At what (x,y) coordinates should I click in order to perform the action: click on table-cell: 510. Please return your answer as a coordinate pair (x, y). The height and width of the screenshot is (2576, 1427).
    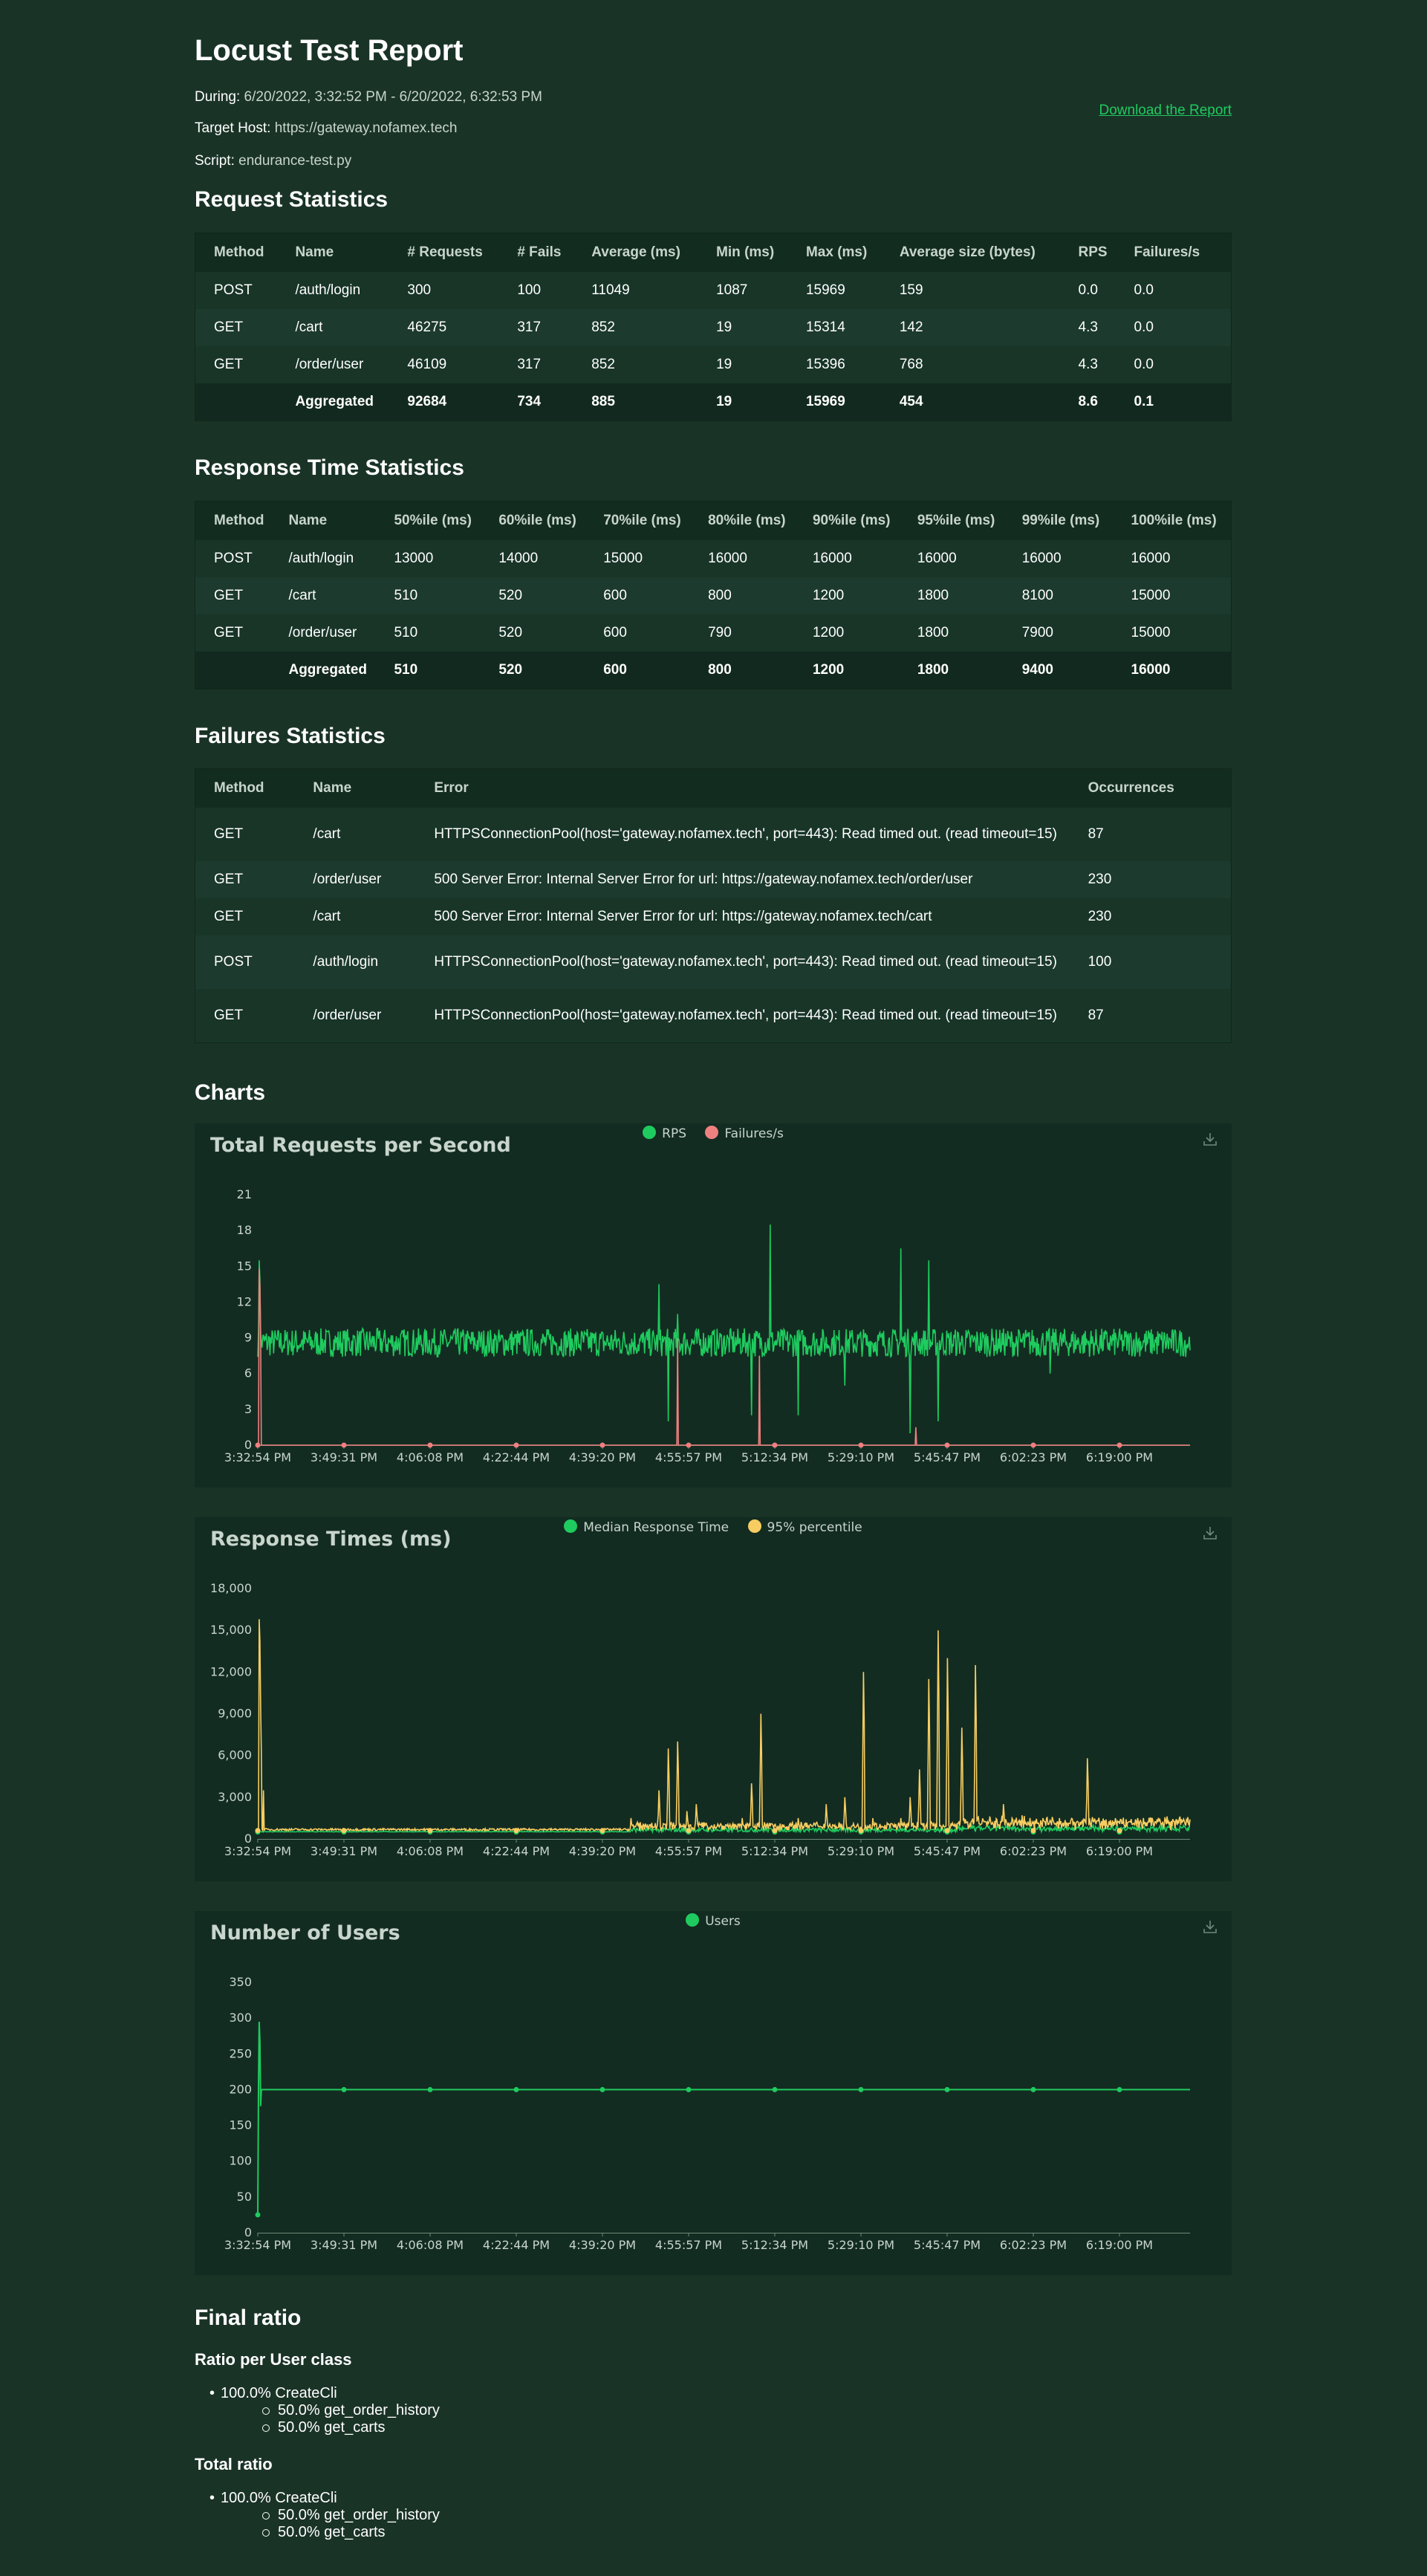
    Looking at the image, I should click on (406, 632).